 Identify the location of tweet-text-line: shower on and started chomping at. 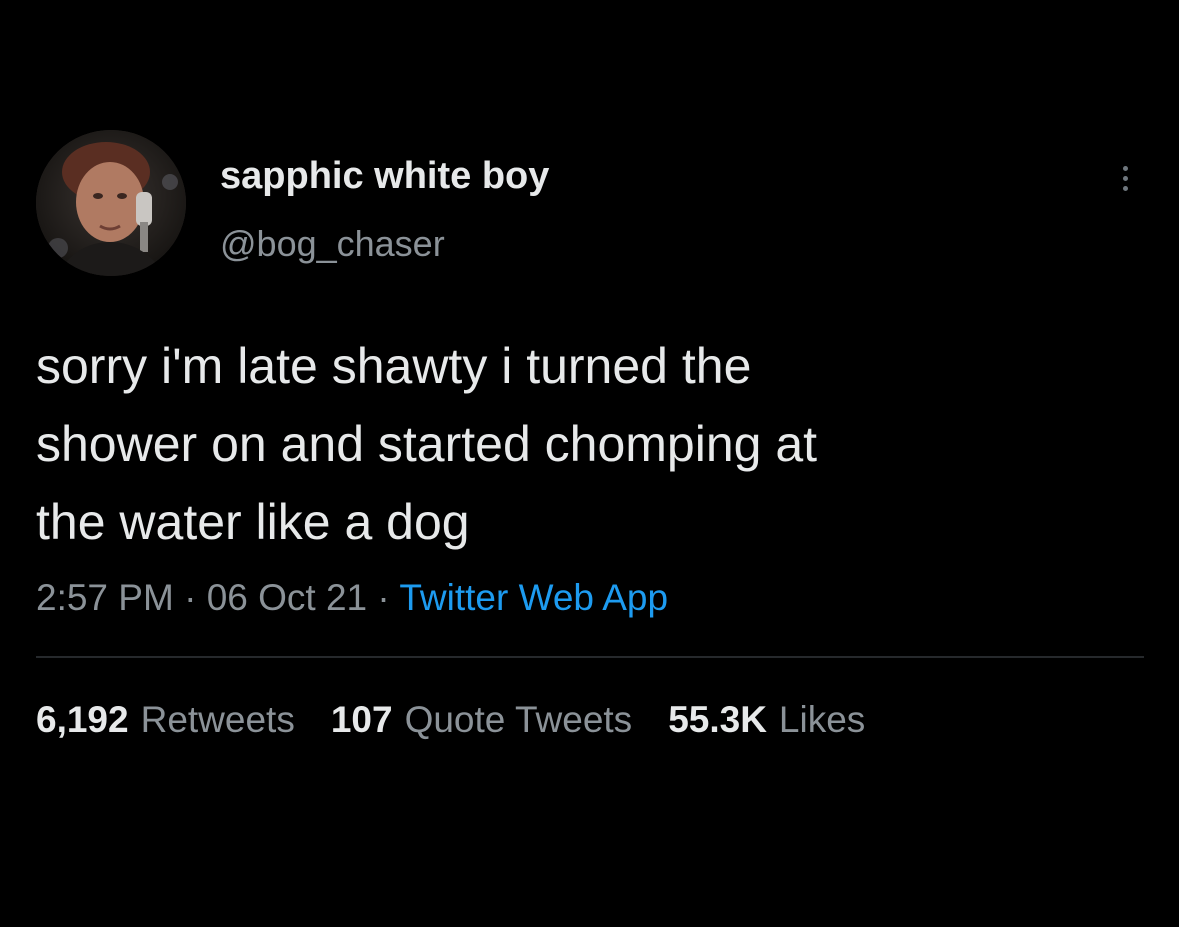
(427, 444).